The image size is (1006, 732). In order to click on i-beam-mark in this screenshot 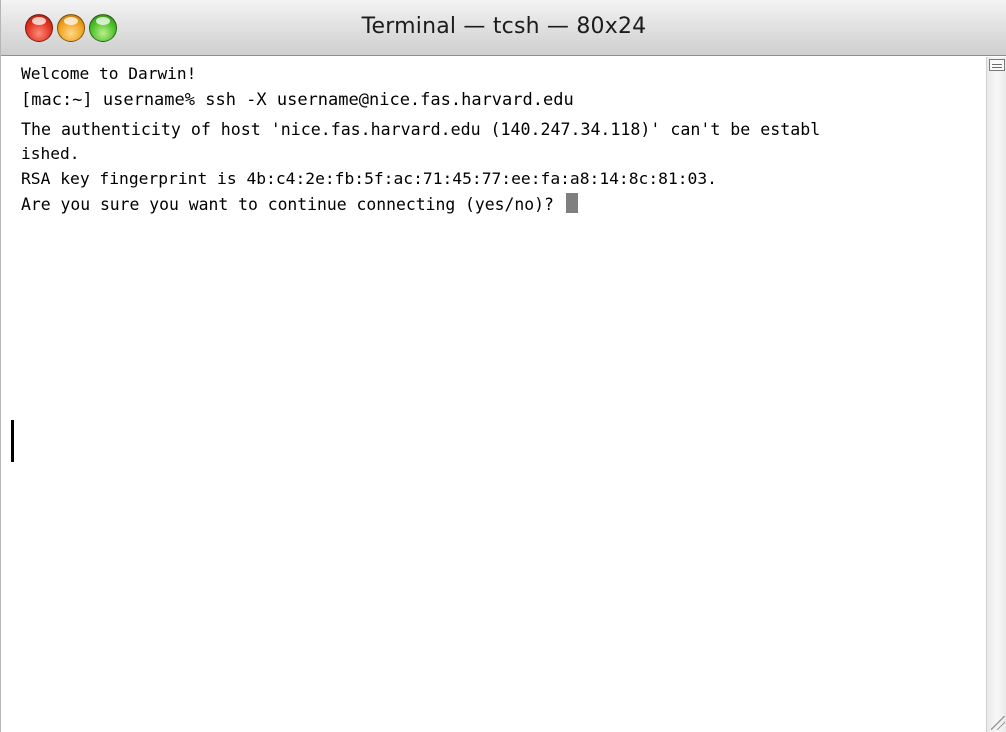, I will do `click(12, 441)`.